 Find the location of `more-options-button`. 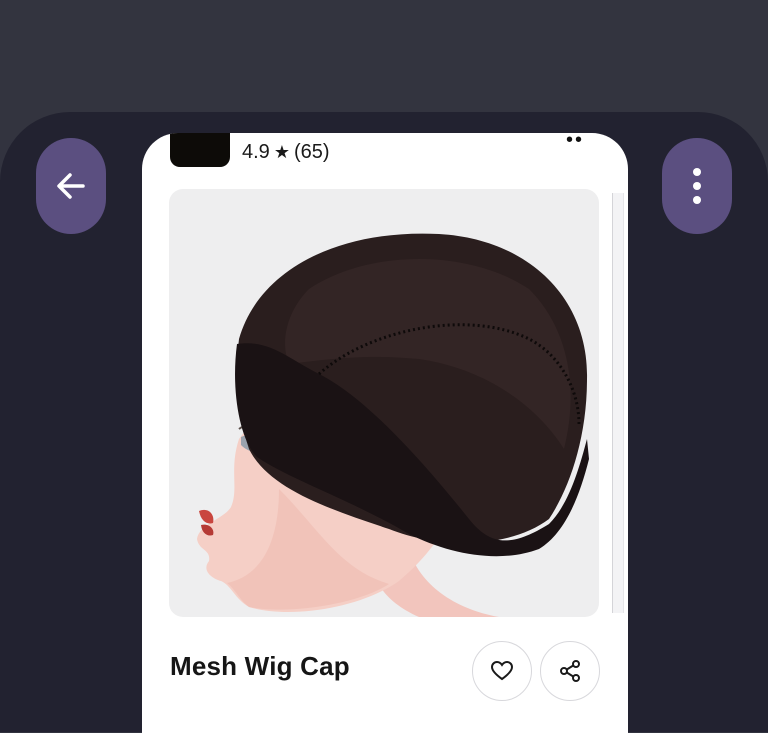

more-options-button is located at coordinates (697, 186).